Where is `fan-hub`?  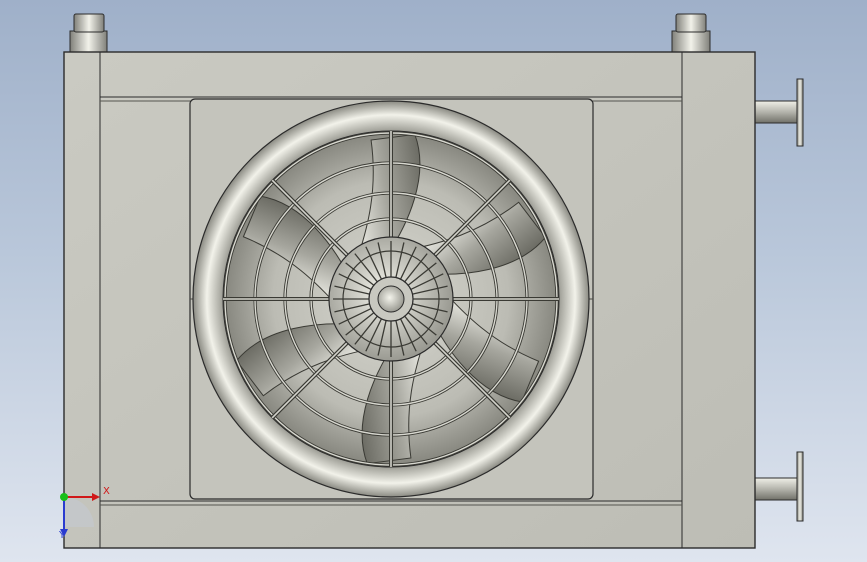 fan-hub is located at coordinates (391, 299).